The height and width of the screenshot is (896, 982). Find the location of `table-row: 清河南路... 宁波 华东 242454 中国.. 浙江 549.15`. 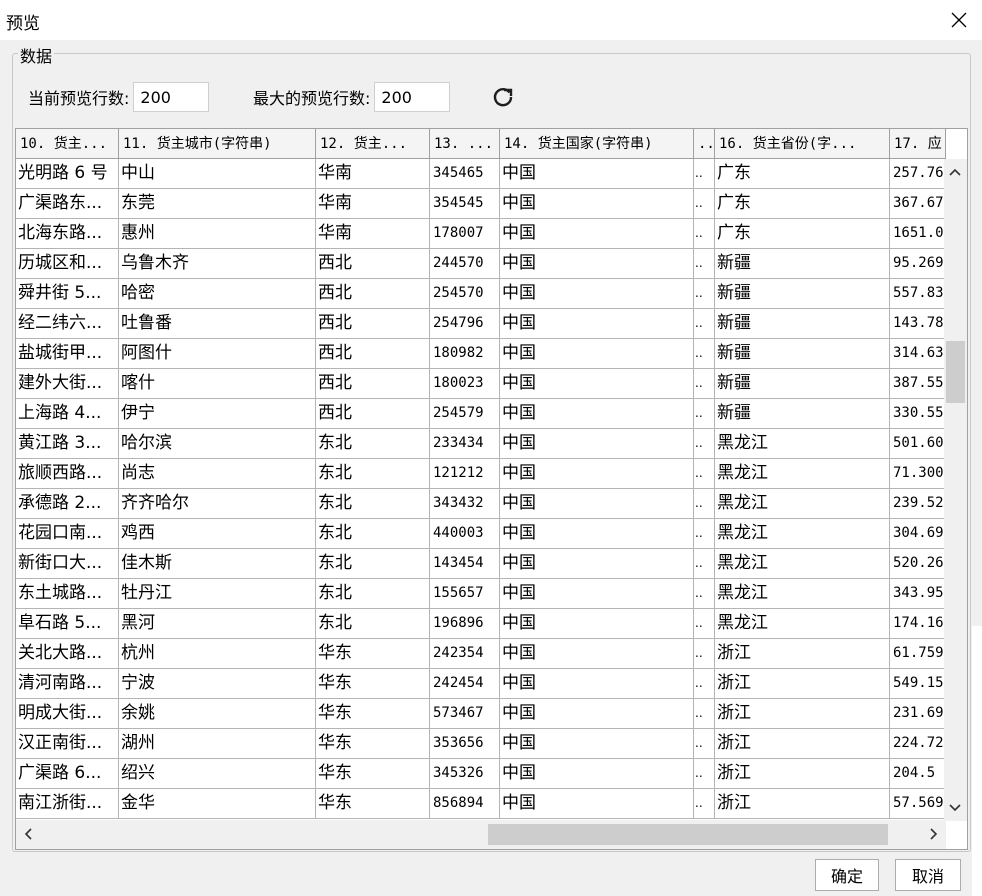

table-row: 清河南路... 宁波 华东 242454 中国.. 浙江 549.15 is located at coordinates (481, 684).